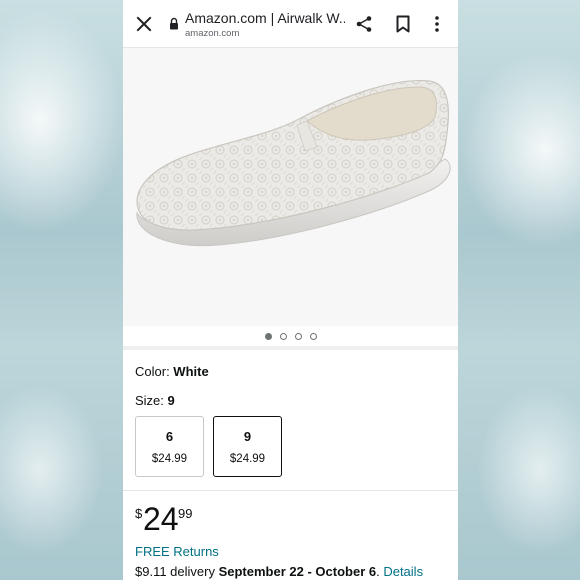  I want to click on size-option-6: 6 $24.99, so click(169, 446).